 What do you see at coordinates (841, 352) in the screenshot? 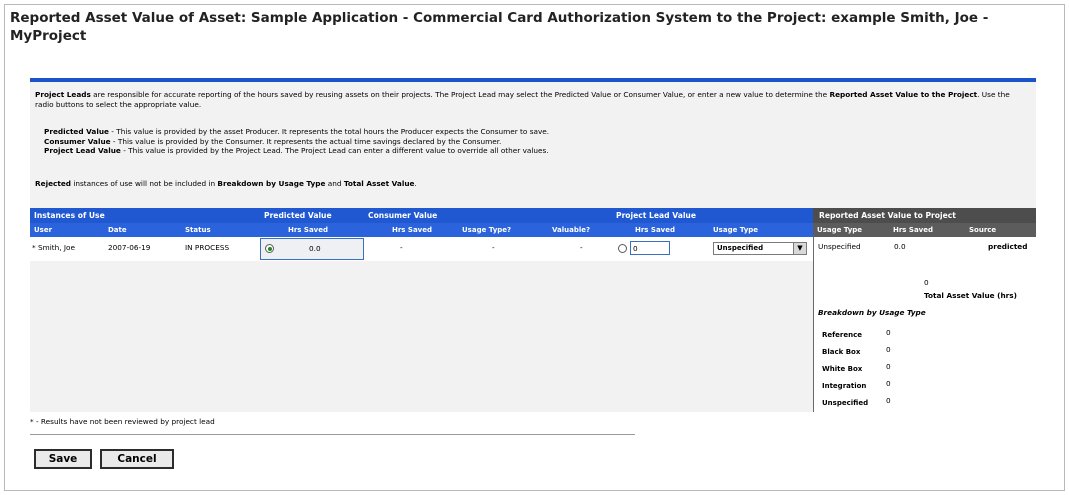
I see `breakdown-label-black-box: Black Box` at bounding box center [841, 352].